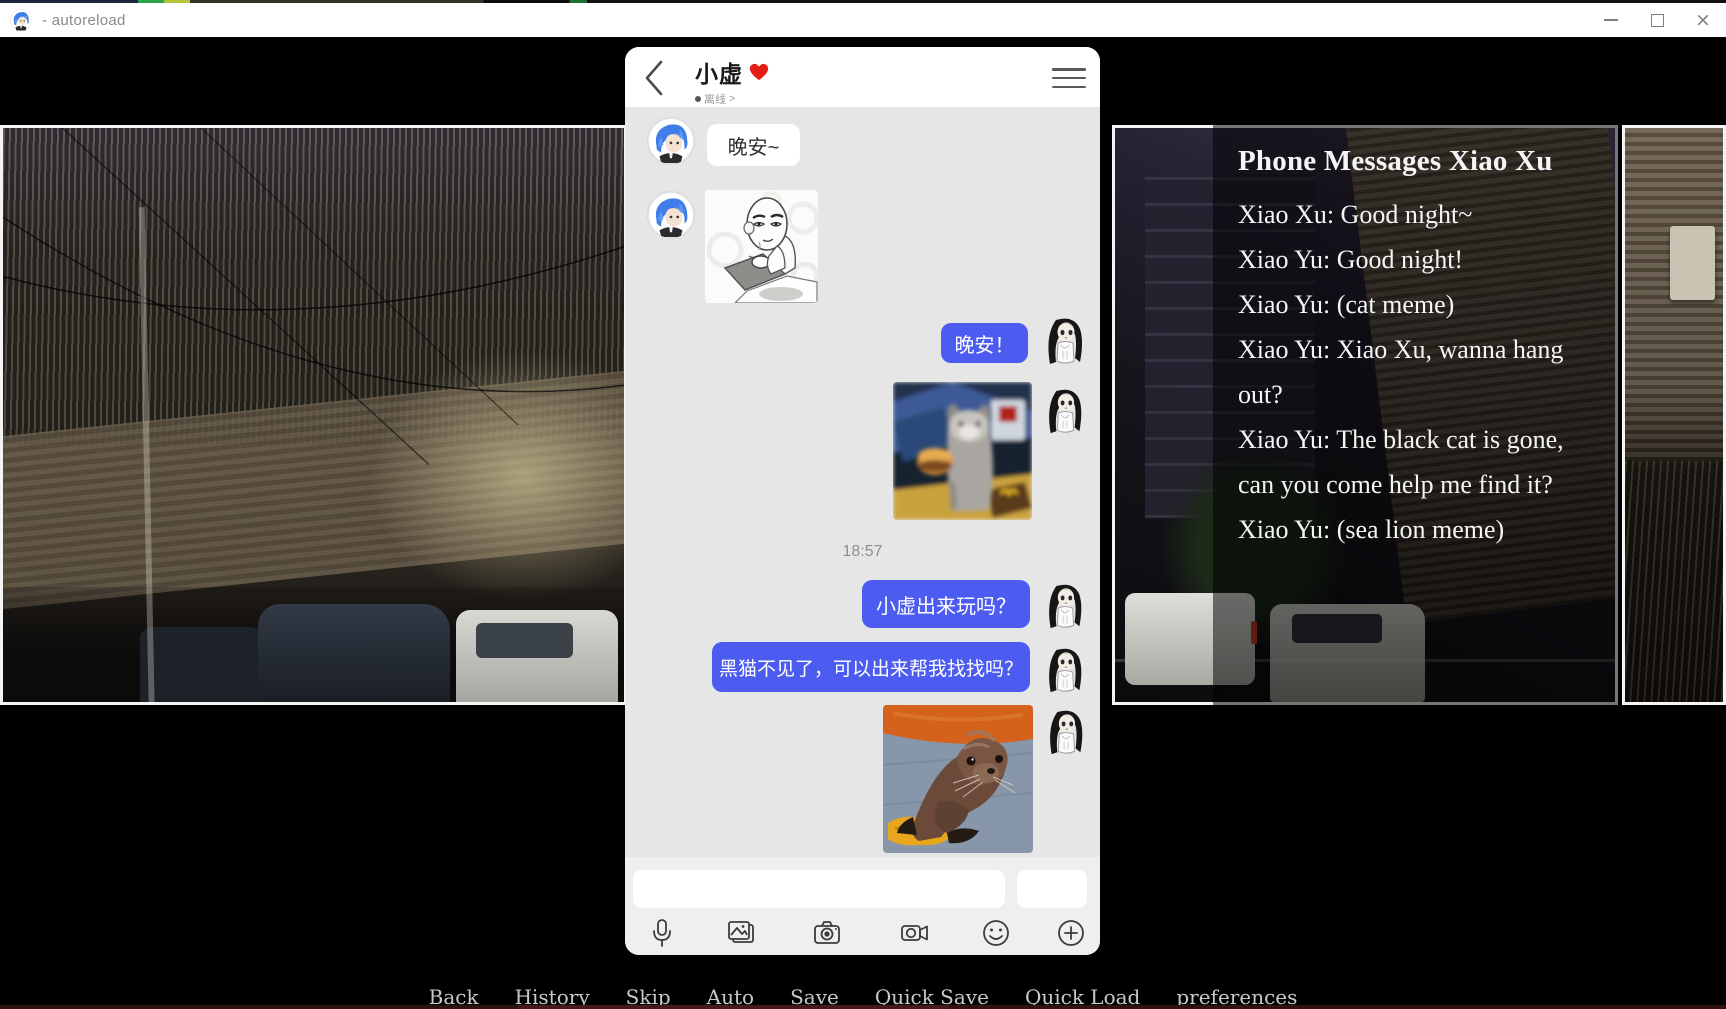 The image size is (1726, 1009). What do you see at coordinates (814, 995) in the screenshot?
I see `quick-menu-save: Save` at bounding box center [814, 995].